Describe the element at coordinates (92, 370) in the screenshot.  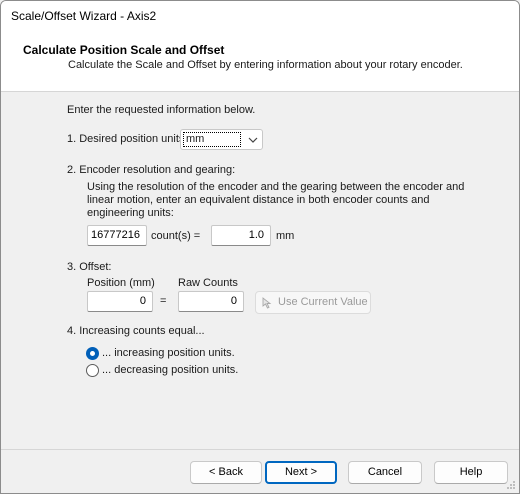
I see `decreasing-radio` at that location.